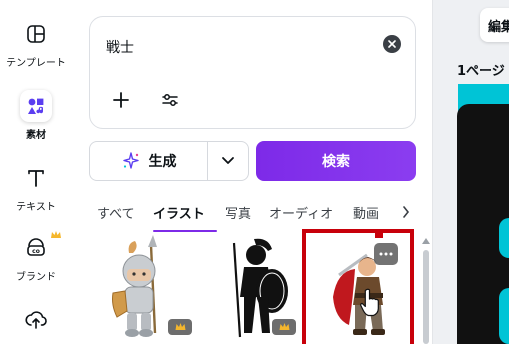  I want to click on brand-icon: co, so click(36, 248).